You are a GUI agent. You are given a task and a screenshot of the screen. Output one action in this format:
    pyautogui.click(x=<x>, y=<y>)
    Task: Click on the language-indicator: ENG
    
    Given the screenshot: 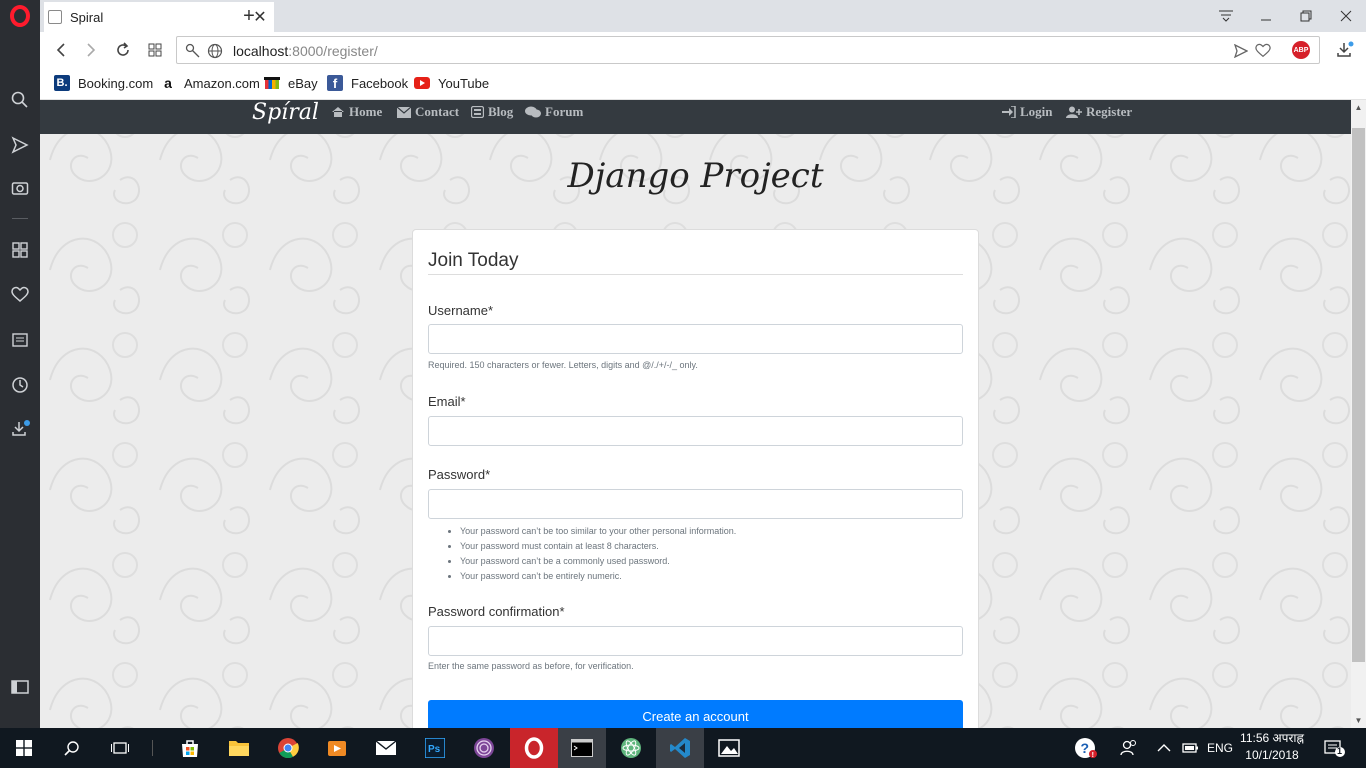 What is the action you would take?
    pyautogui.click(x=1220, y=748)
    